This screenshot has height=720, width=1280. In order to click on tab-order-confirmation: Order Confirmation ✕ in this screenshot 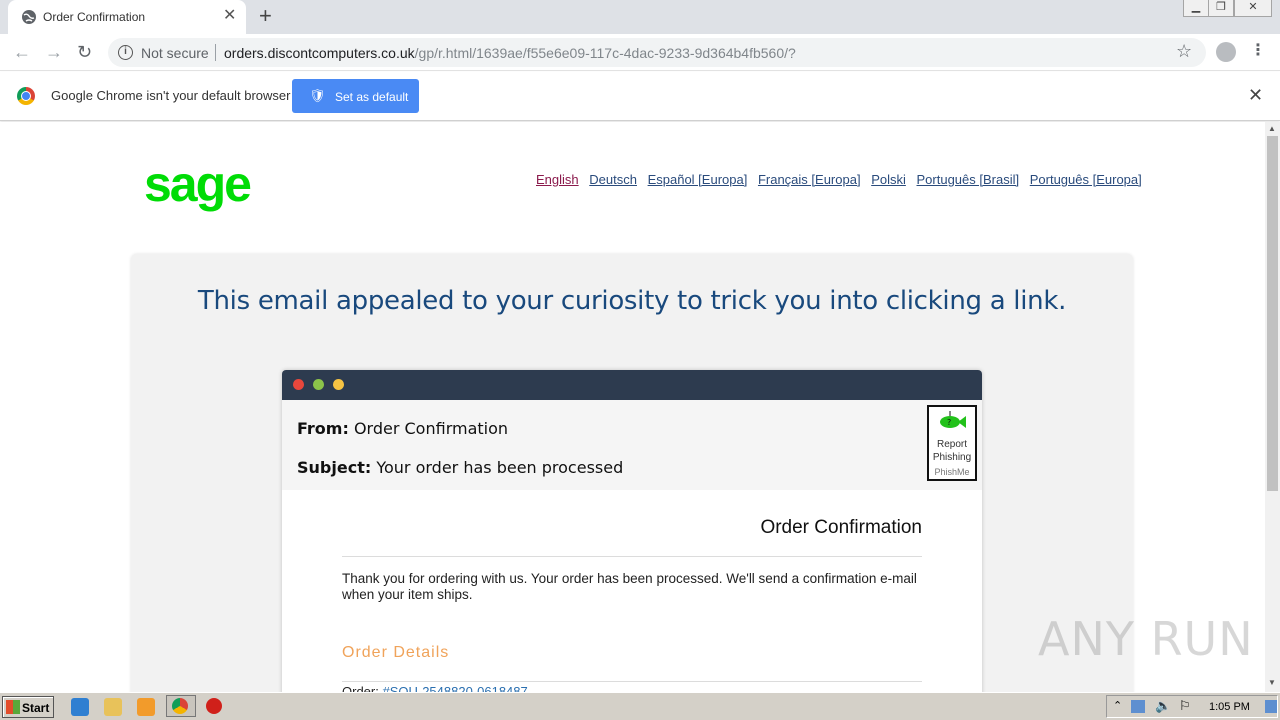, I will do `click(127, 17)`.